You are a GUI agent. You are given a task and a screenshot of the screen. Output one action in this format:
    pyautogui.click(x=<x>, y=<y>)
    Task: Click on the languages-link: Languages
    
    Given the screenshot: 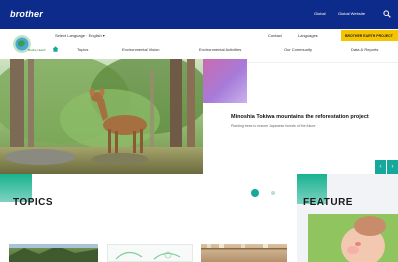 What is the action you would take?
    pyautogui.click(x=308, y=35)
    